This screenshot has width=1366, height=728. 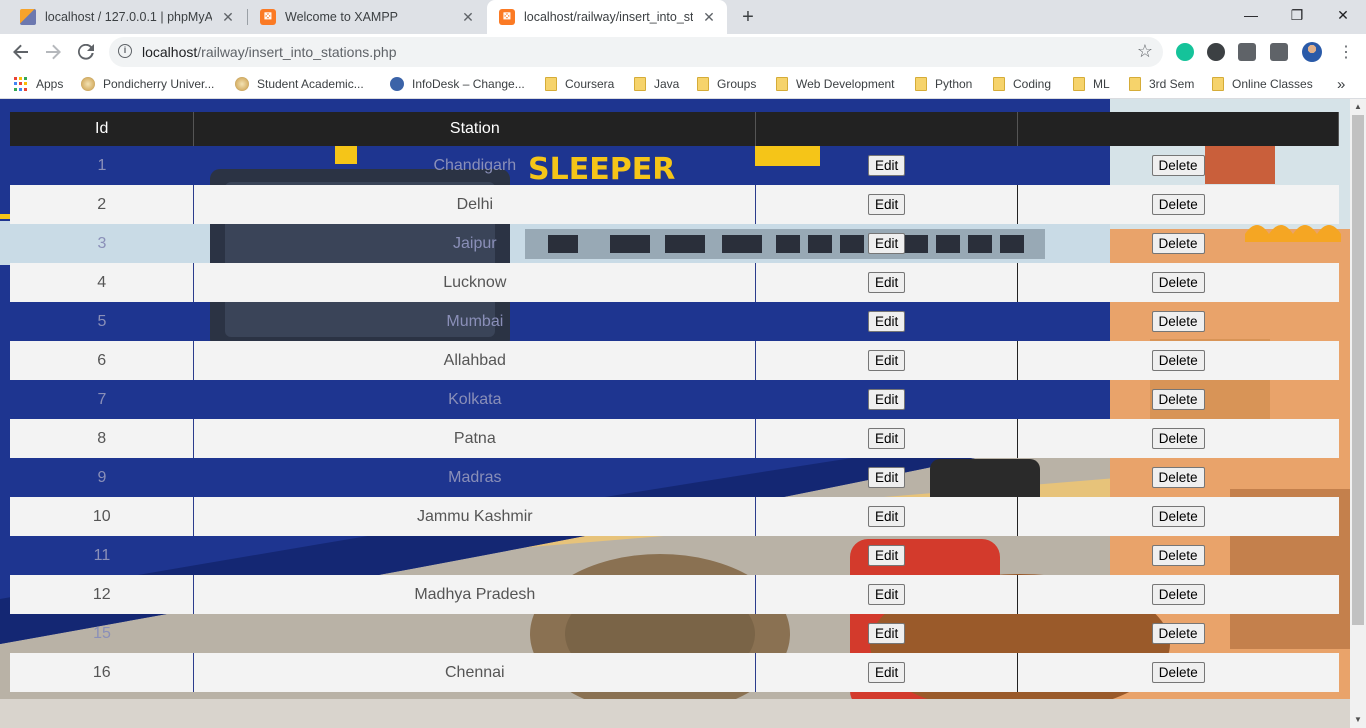 I want to click on station-id-cell: 4, so click(x=102, y=282).